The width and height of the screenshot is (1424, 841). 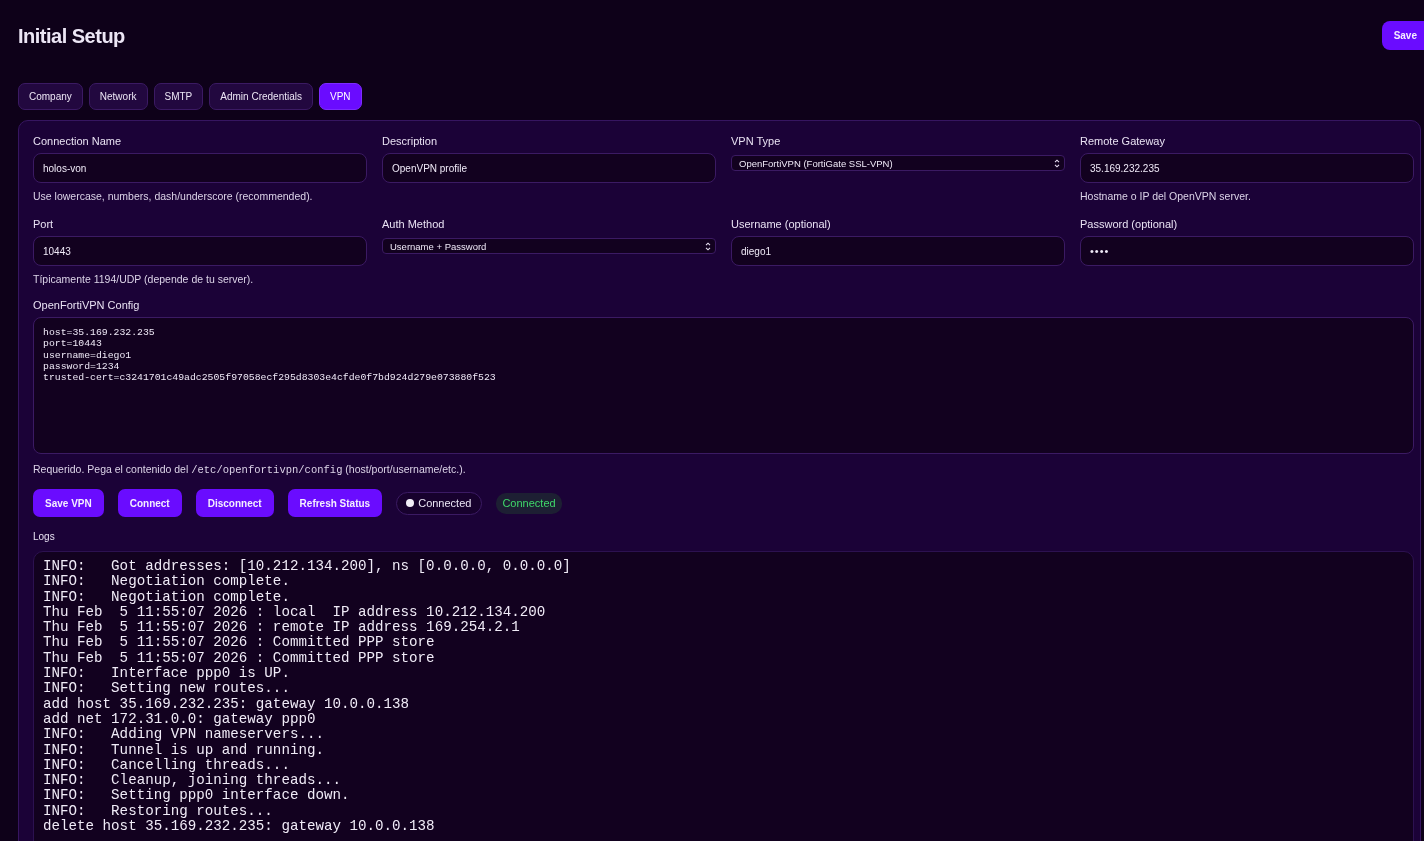 I want to click on log-line: INFO: Got addresses: [10.212.134.200], ns [0.0.0.0, 0.0.0.0], so click(x=307, y=566).